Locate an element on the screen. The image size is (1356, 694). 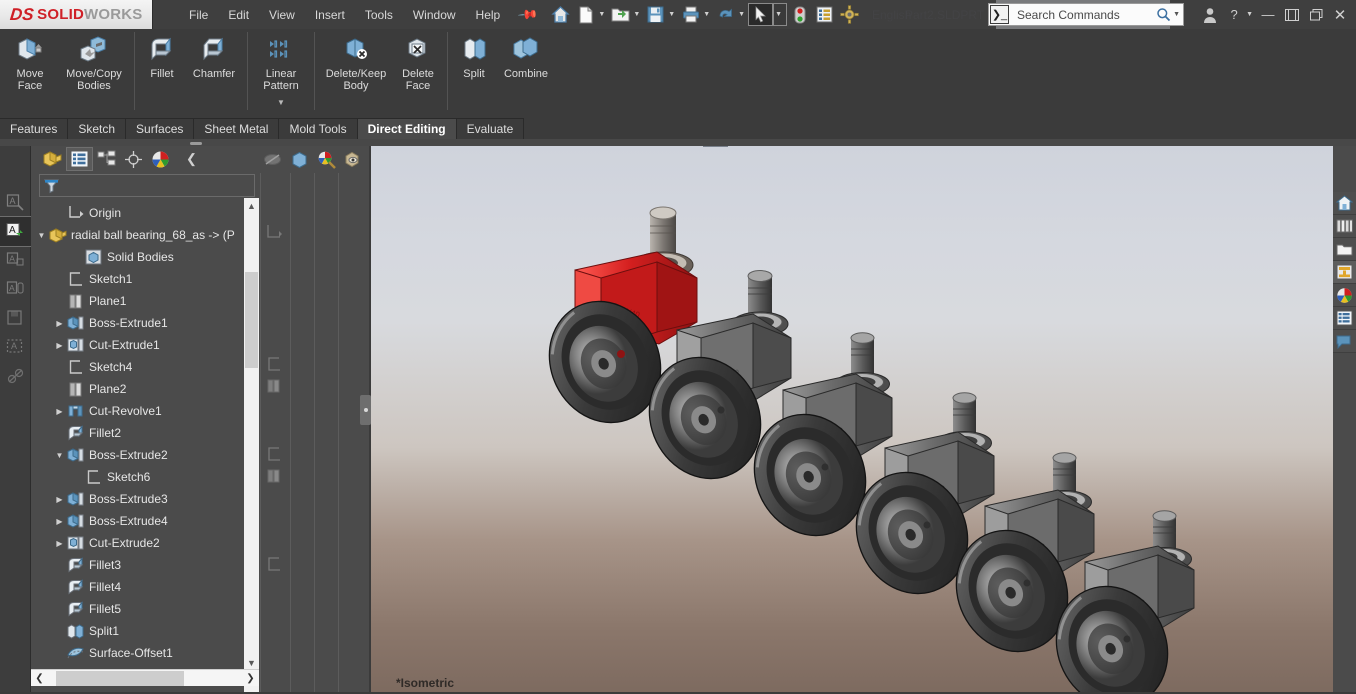
tree-item-fillet5: Fillet5 is located at coordinates (145, 609).